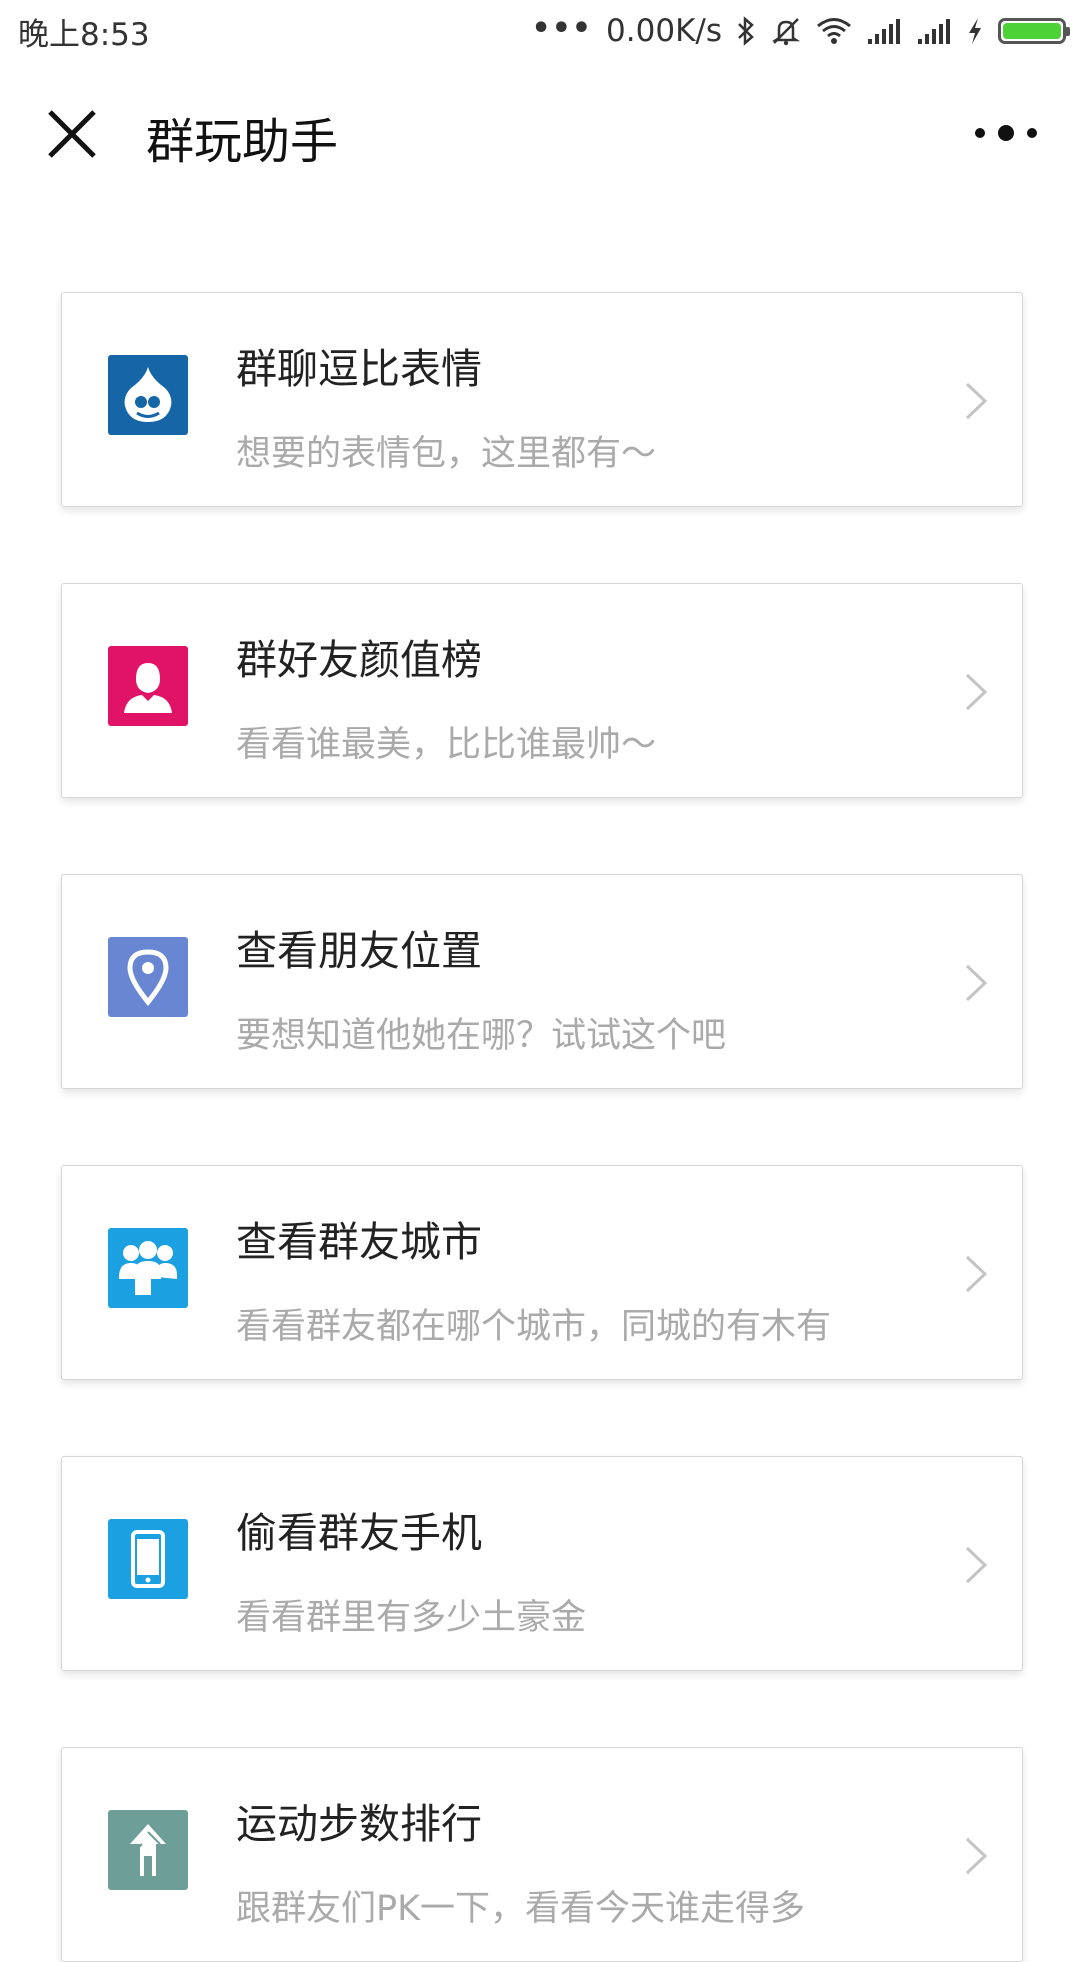 This screenshot has height=1962, width=1080. I want to click on item-subtitle: 看看谁最美，比比谁最帅～, so click(446, 745).